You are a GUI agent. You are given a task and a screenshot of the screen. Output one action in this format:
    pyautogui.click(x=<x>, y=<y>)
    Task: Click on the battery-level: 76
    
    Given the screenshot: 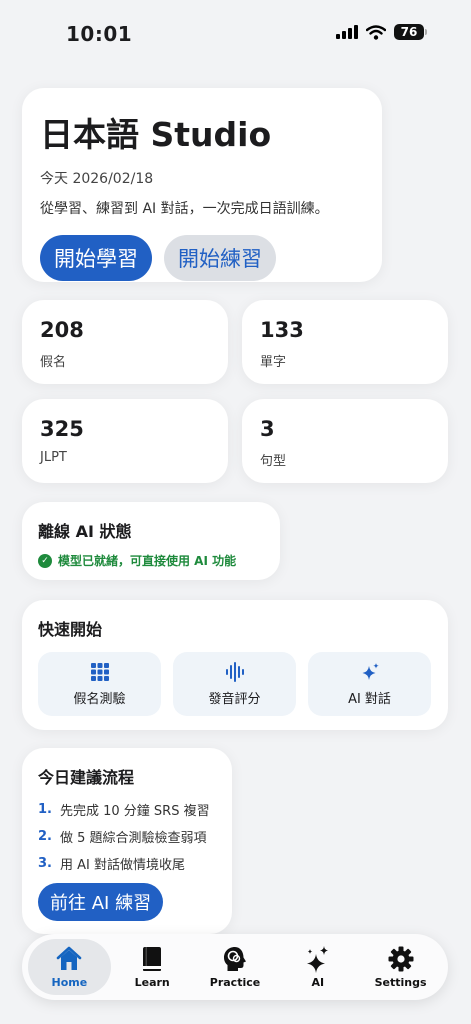 What is the action you would take?
    pyautogui.click(x=409, y=32)
    